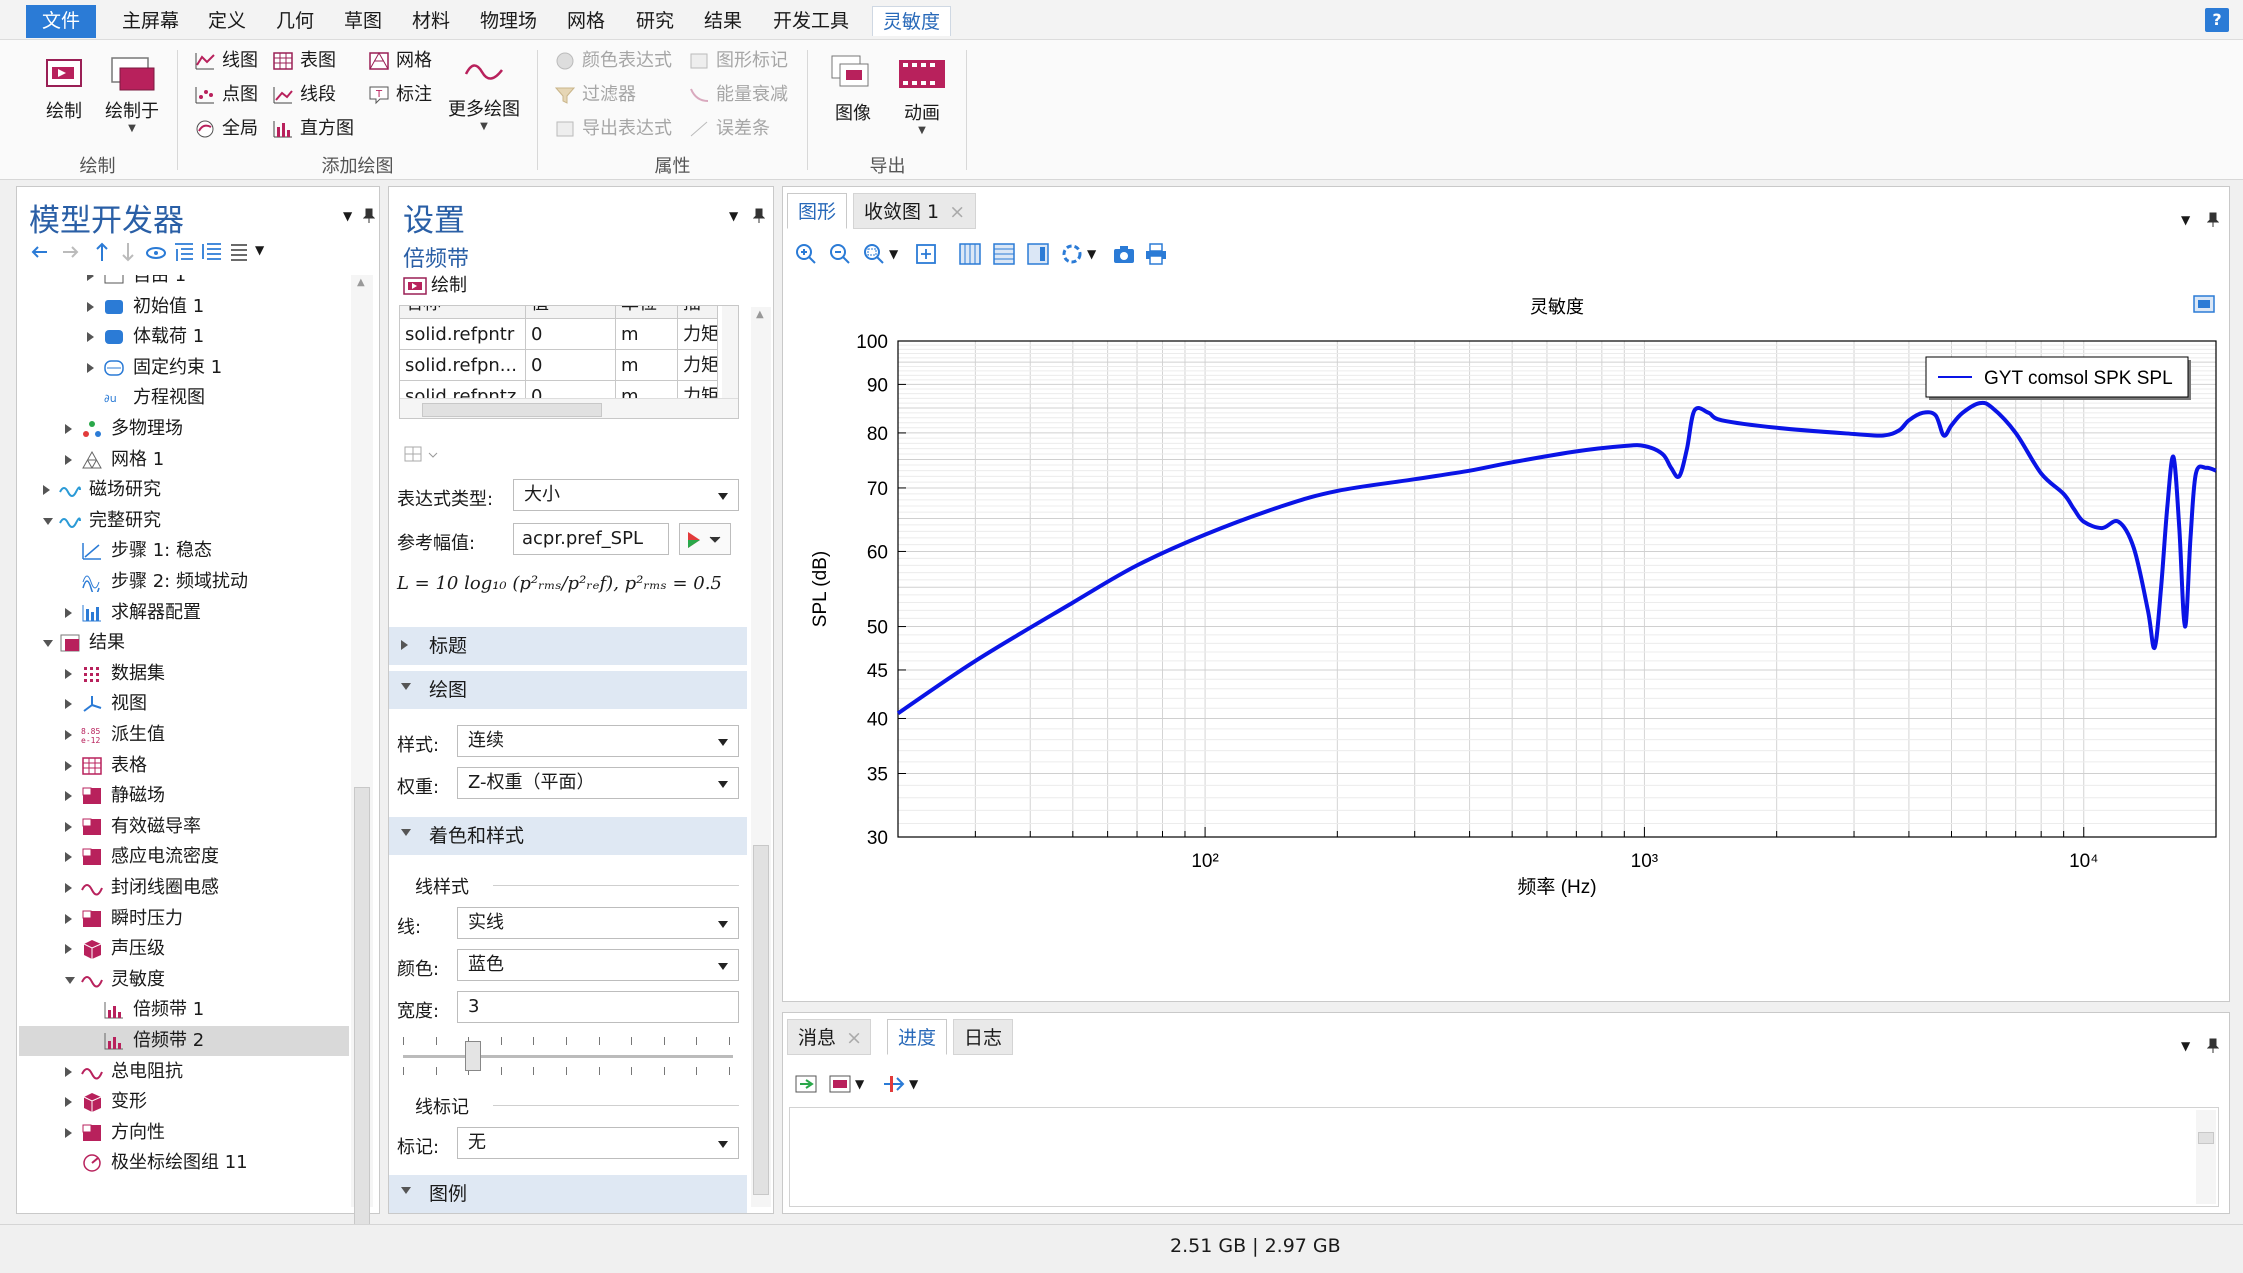  What do you see at coordinates (184, 429) in the screenshot?
I see `tree-item: 多物理场` at bounding box center [184, 429].